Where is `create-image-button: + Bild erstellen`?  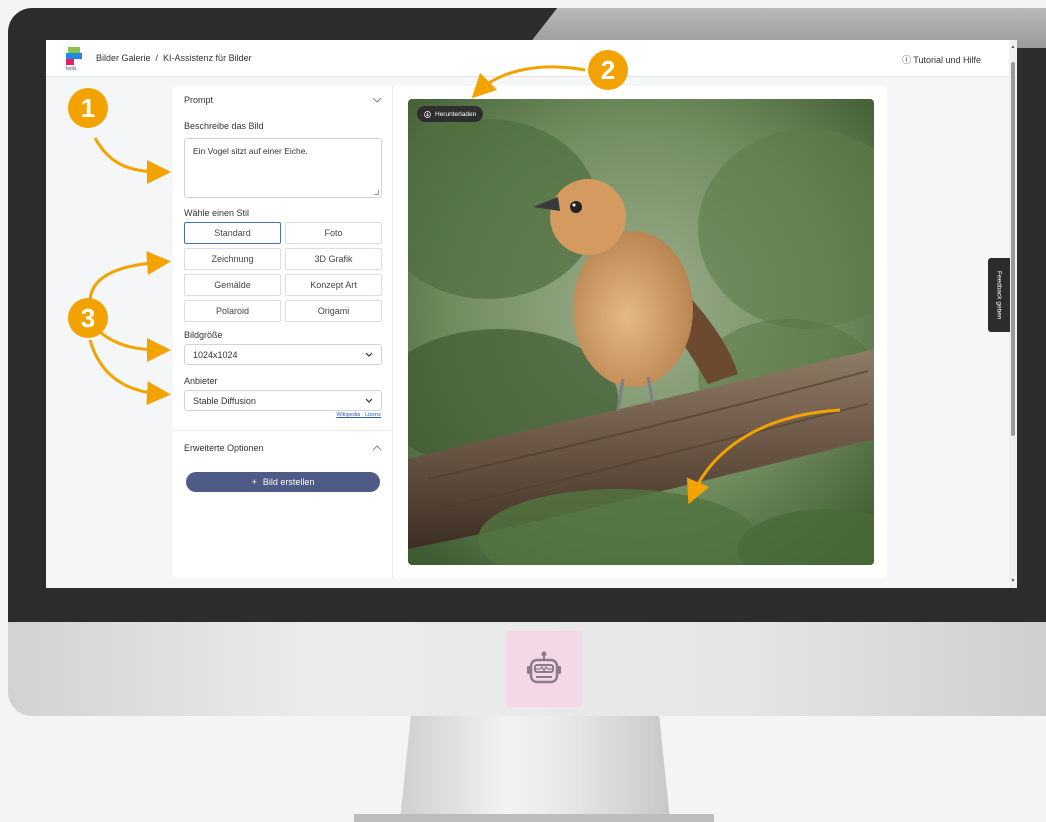
create-image-button: + Bild erstellen is located at coordinates (283, 482).